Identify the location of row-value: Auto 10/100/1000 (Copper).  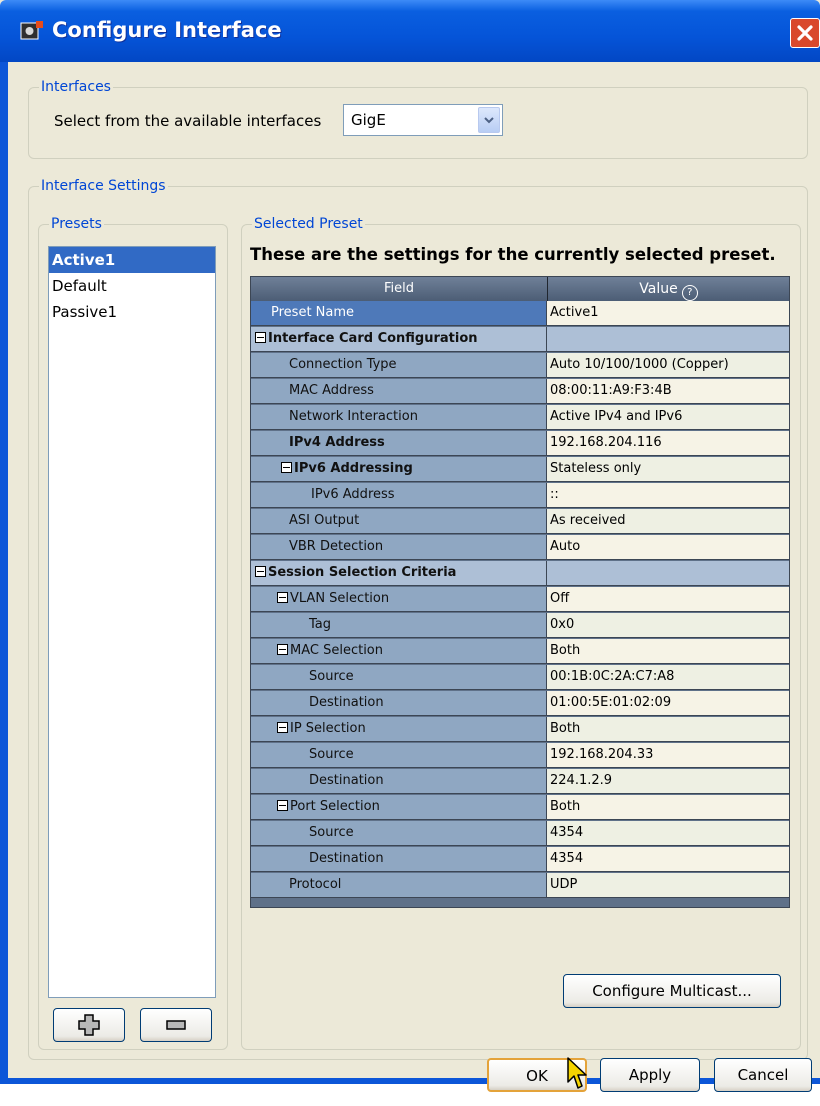
(639, 364).